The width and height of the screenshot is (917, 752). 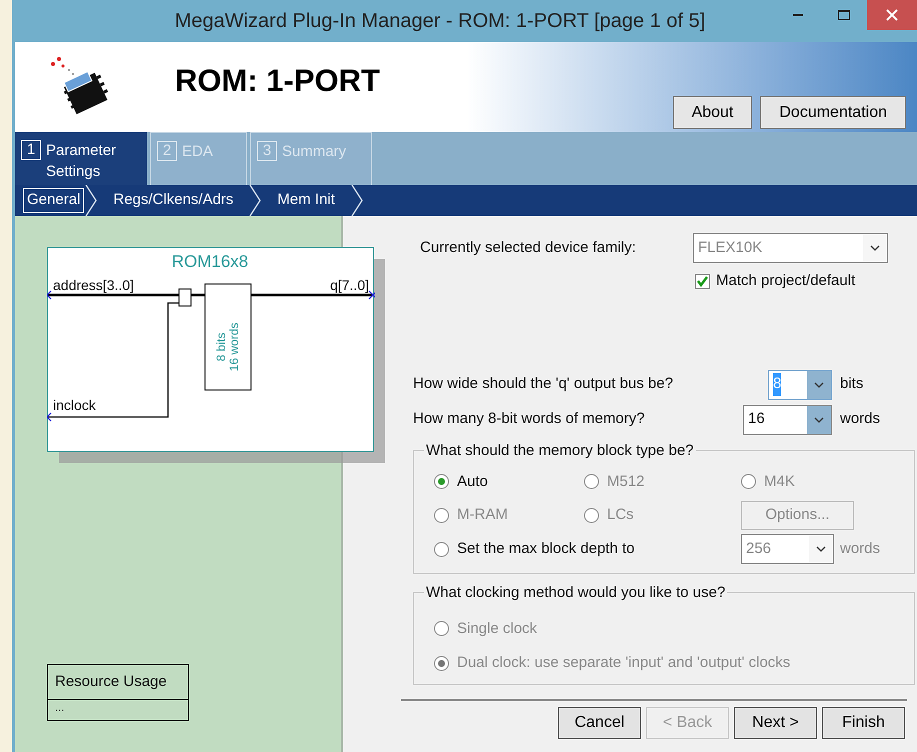 What do you see at coordinates (852, 384) in the screenshot?
I see `unit-label: bits` at bounding box center [852, 384].